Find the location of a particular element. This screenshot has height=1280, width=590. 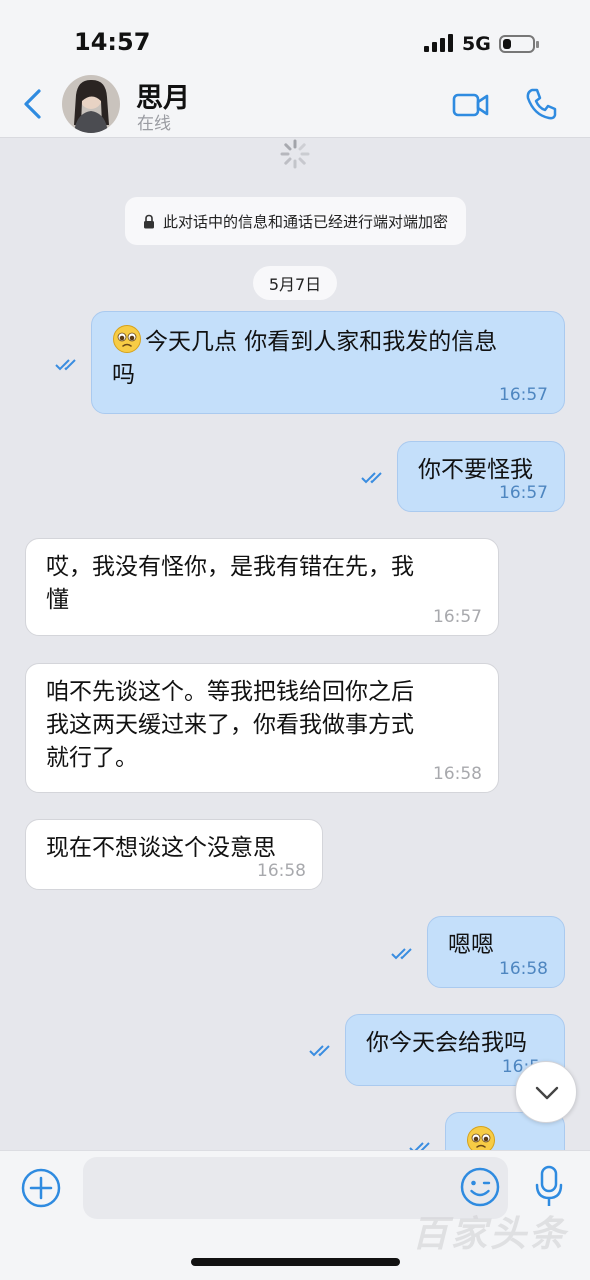

loading-spinner-icon is located at coordinates (295, 154).